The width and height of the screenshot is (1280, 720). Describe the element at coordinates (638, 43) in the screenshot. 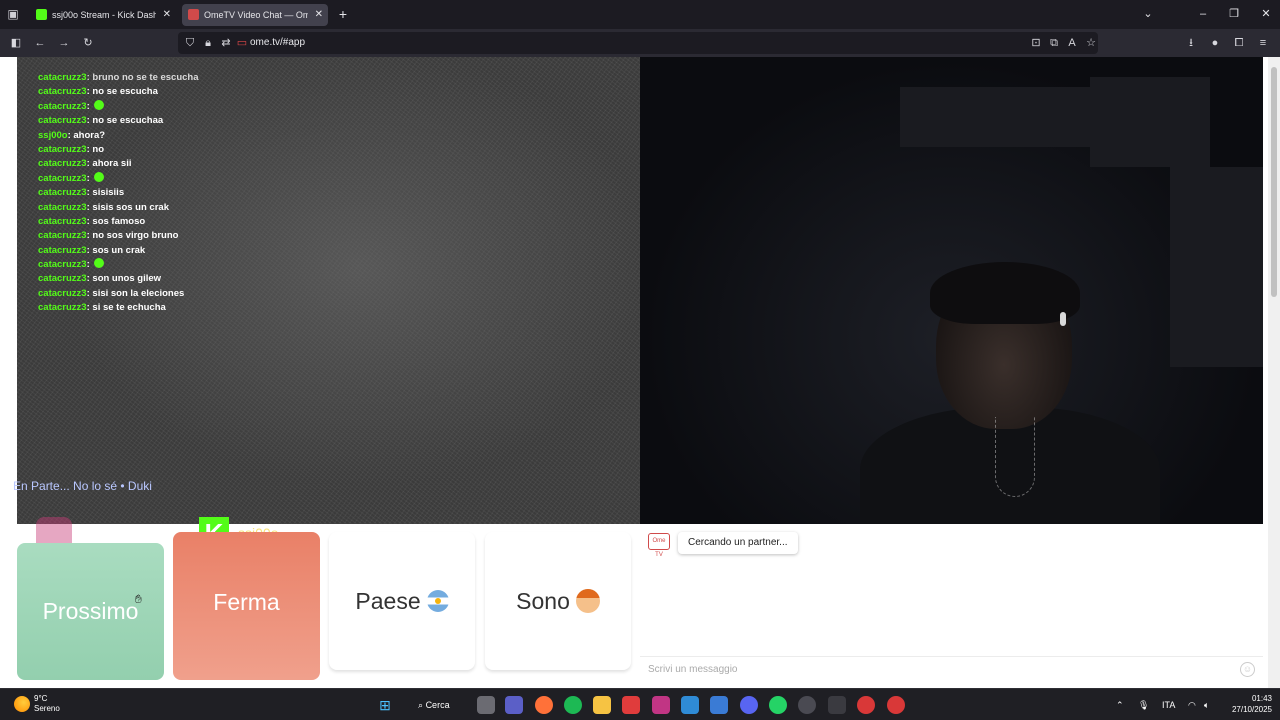

I see `address-bar: ⛉ 🔒︎ ⇄ ▭ ome.tv/#app` at that location.